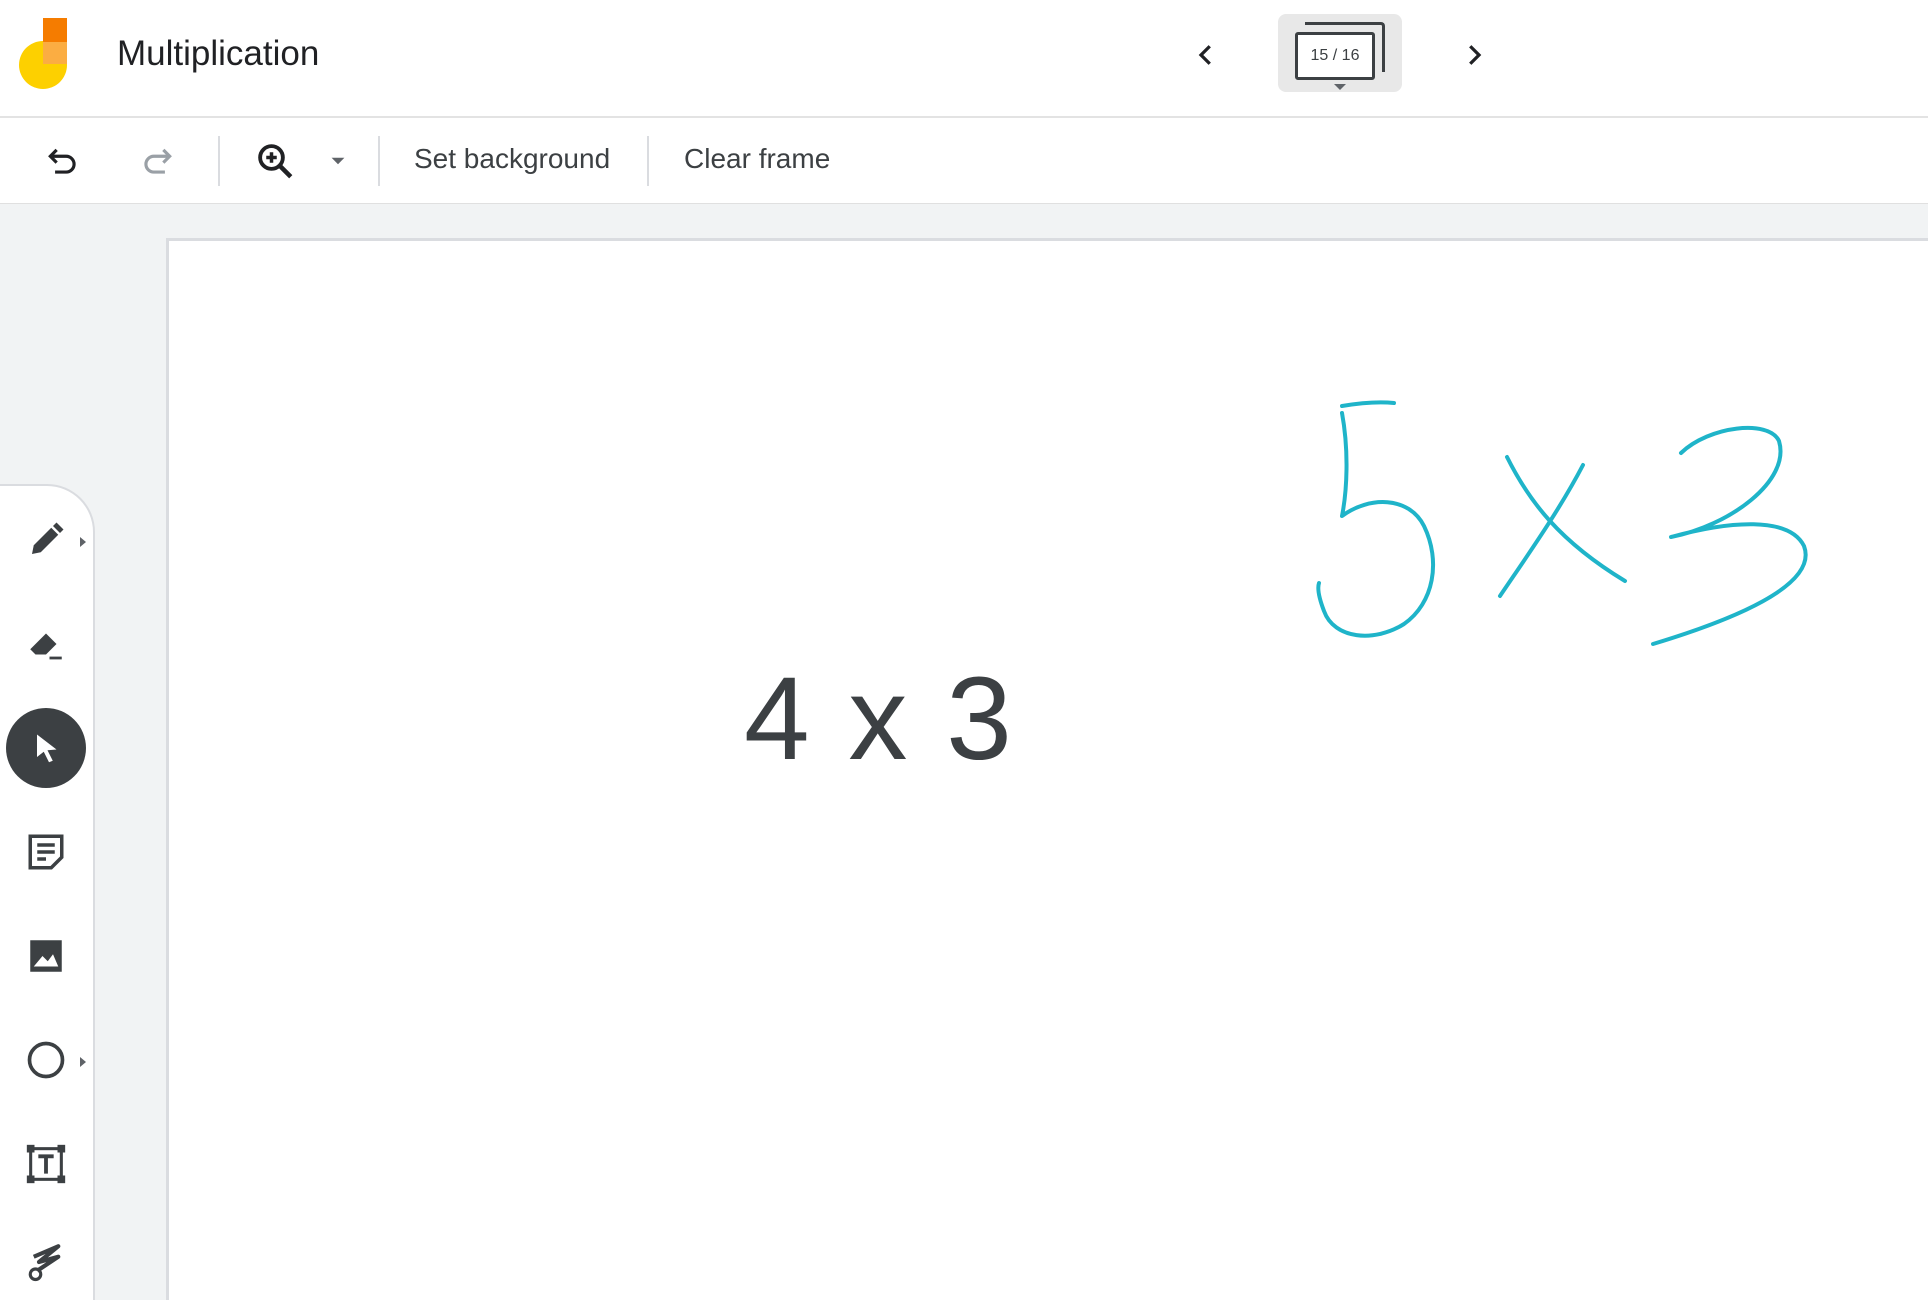 Image resolution: width=1928 pixels, height=1303 pixels. Describe the element at coordinates (46, 54) in the screenshot. I see `jamboard-logo` at that location.